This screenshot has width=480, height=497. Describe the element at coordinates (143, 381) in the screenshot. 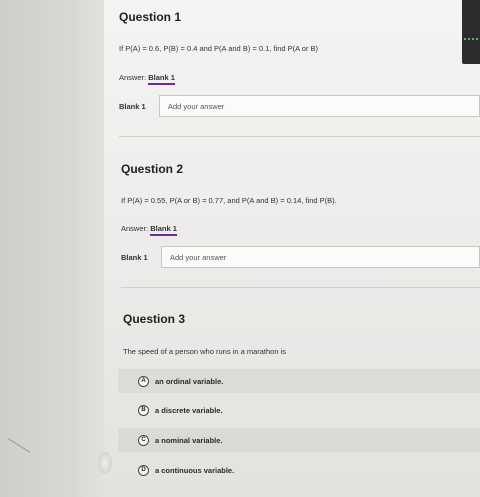

I see `option-letter-badge: A` at that location.